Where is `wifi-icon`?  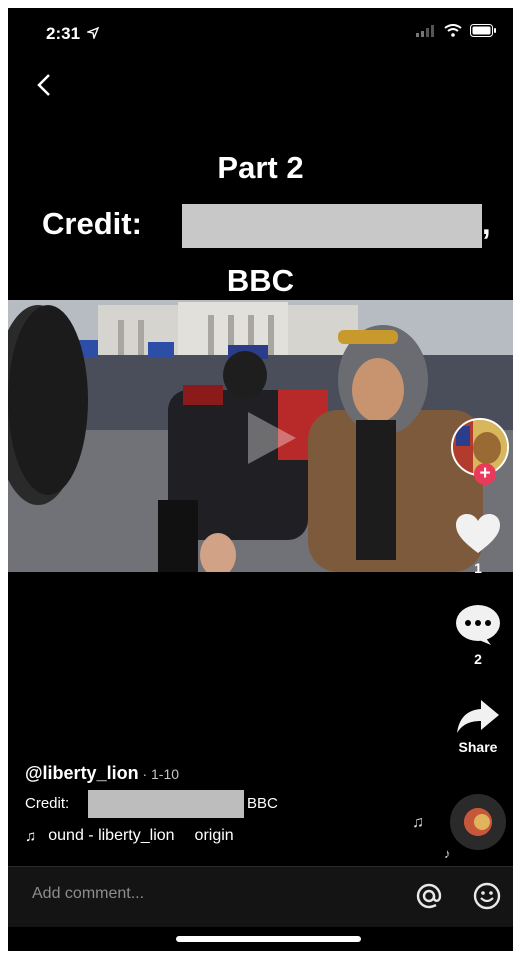 wifi-icon is located at coordinates (453, 30).